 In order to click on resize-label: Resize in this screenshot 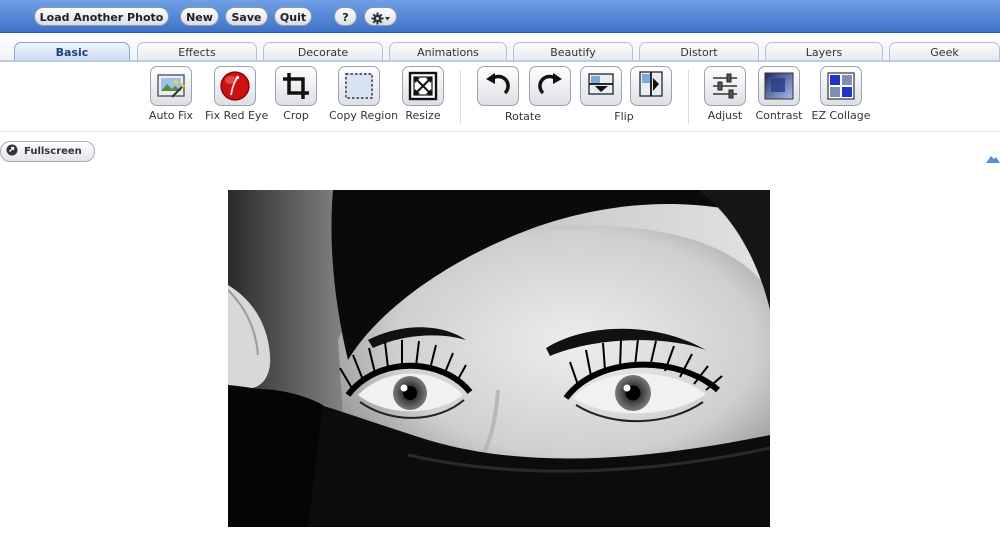, I will do `click(423, 115)`.